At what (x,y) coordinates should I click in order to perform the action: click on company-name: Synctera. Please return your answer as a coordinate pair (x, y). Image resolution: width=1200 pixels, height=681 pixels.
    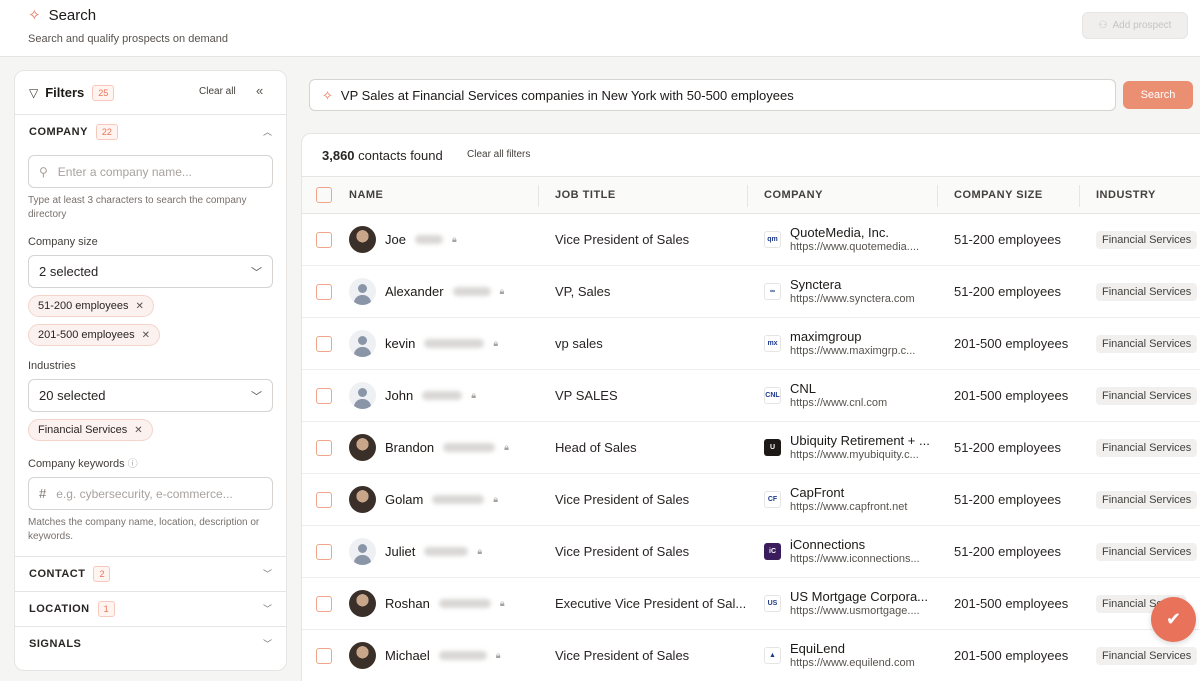
    Looking at the image, I should click on (852, 284).